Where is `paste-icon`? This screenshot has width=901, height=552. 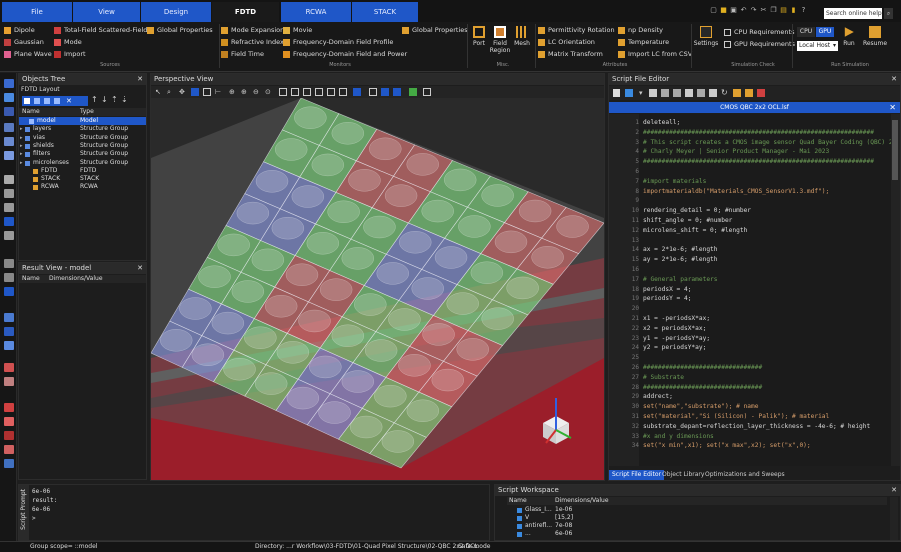
paste-icon is located at coordinates (713, 93).